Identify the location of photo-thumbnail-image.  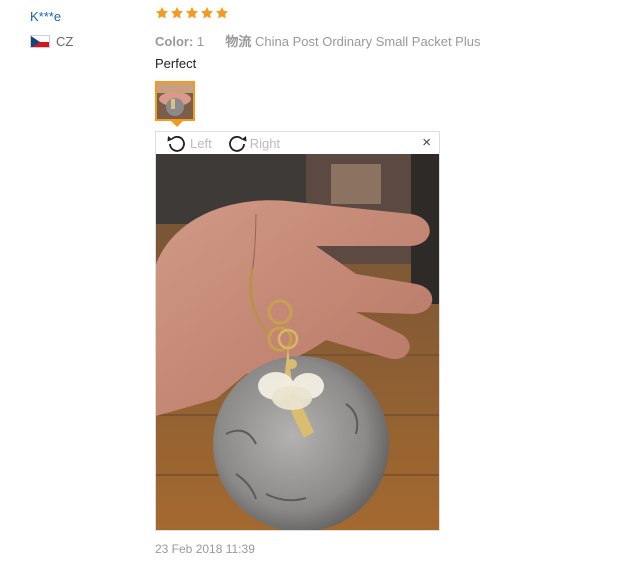
(175, 101).